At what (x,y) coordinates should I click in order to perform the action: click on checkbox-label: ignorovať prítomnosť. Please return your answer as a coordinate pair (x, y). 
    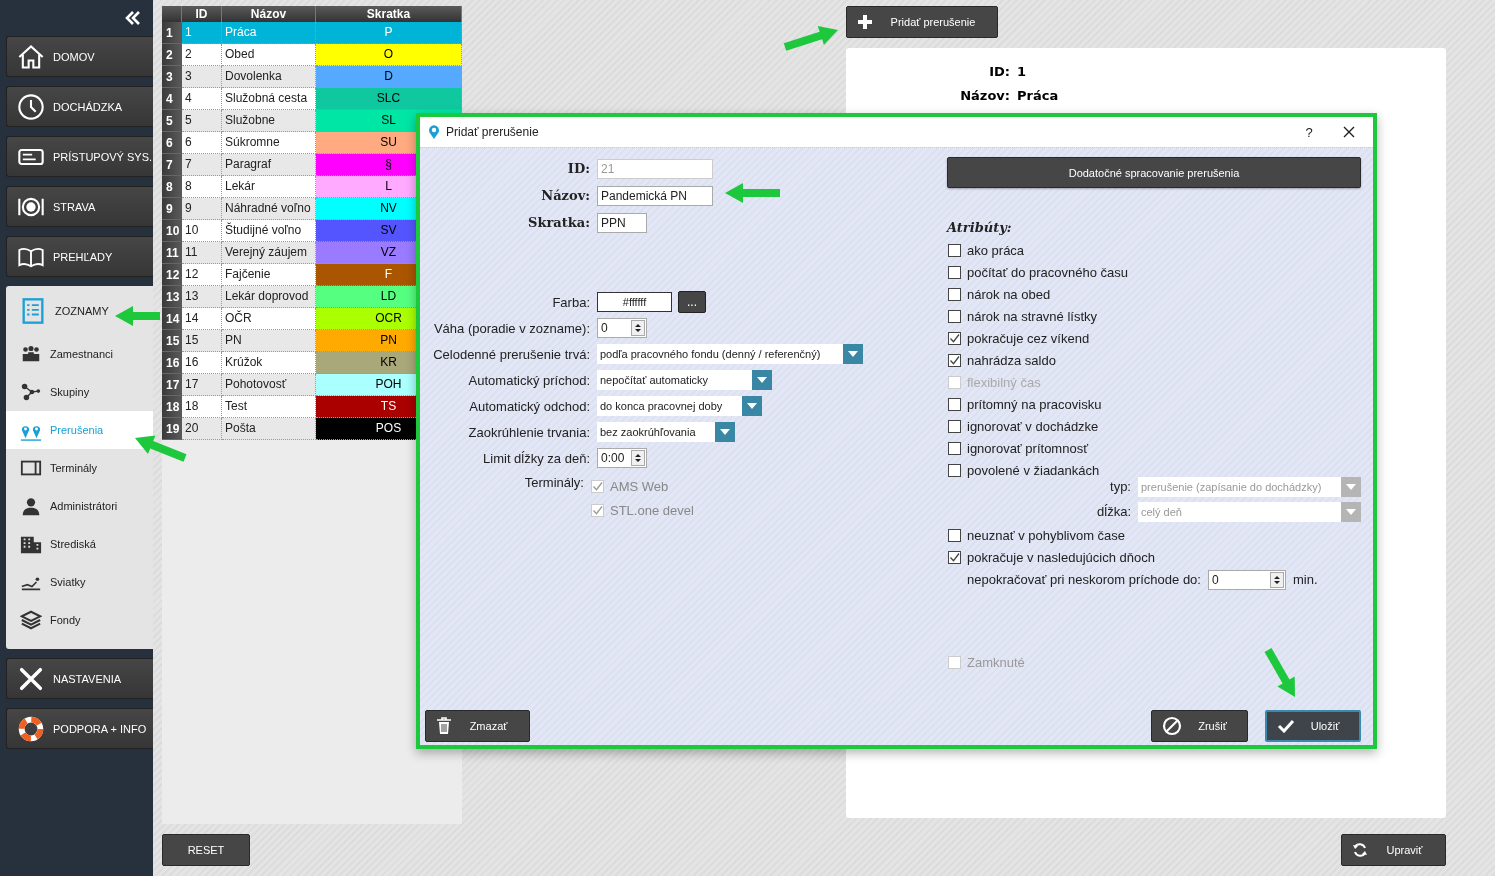
    Looking at the image, I should click on (1028, 448).